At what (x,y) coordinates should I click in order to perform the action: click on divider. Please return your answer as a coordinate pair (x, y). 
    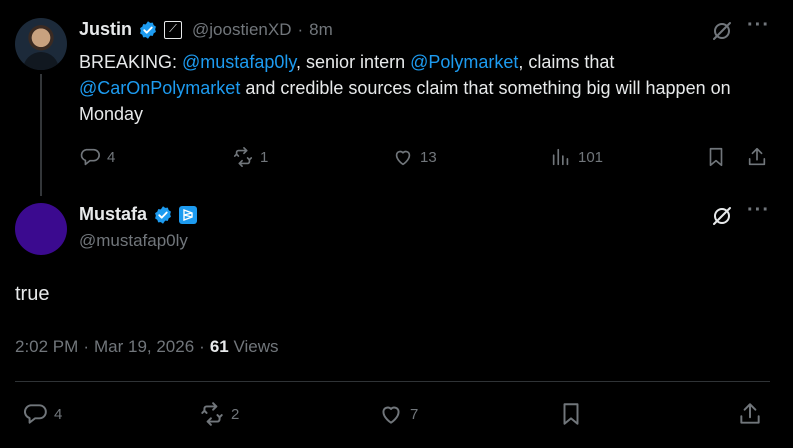
    Looking at the image, I should click on (392, 381).